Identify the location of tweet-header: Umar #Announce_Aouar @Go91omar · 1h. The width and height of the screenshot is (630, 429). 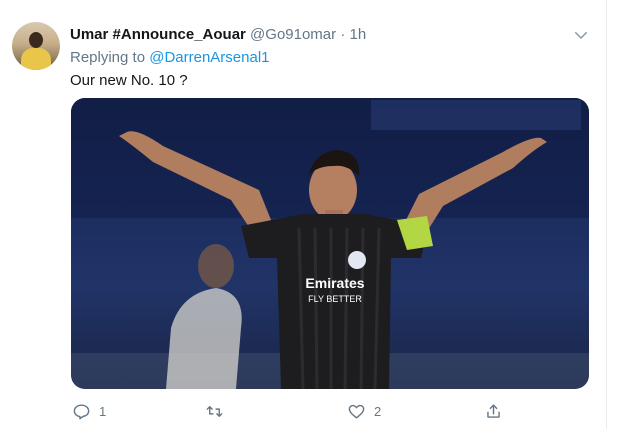
(218, 34).